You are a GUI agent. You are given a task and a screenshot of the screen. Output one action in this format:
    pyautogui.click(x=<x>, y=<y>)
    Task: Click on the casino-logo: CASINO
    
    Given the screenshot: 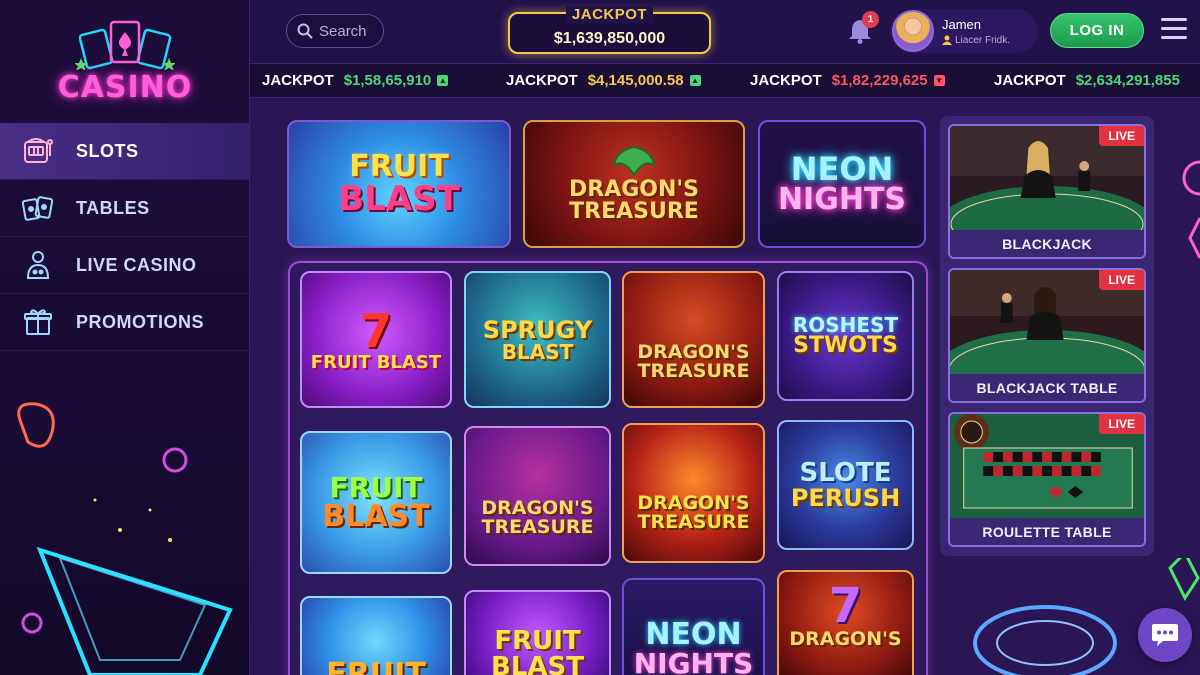 What is the action you would take?
    pyautogui.click(x=125, y=63)
    